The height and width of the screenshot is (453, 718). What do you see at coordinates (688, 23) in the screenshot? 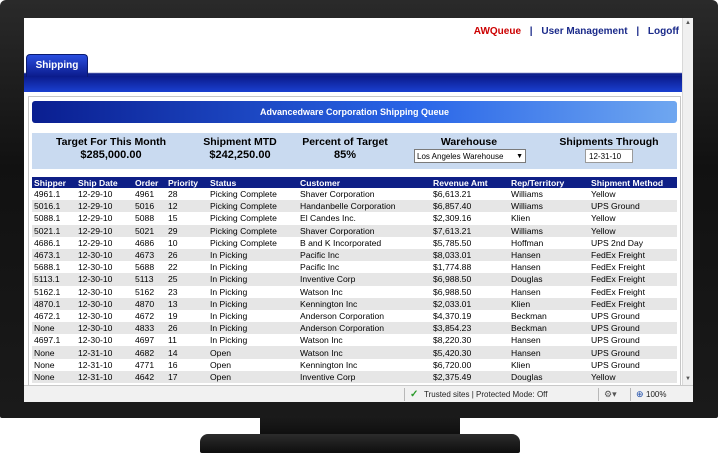
I see `scroll-up-icon: ▲` at bounding box center [688, 23].